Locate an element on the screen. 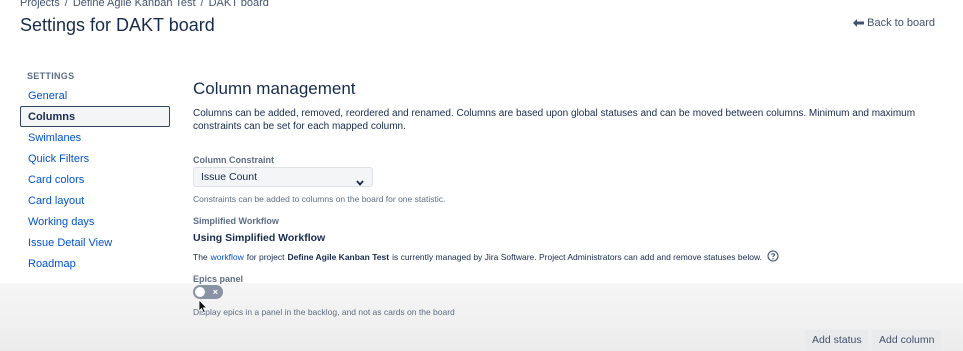 The image size is (963, 351). sidebar-item-quick-filters: Quick Filters is located at coordinates (95, 158).